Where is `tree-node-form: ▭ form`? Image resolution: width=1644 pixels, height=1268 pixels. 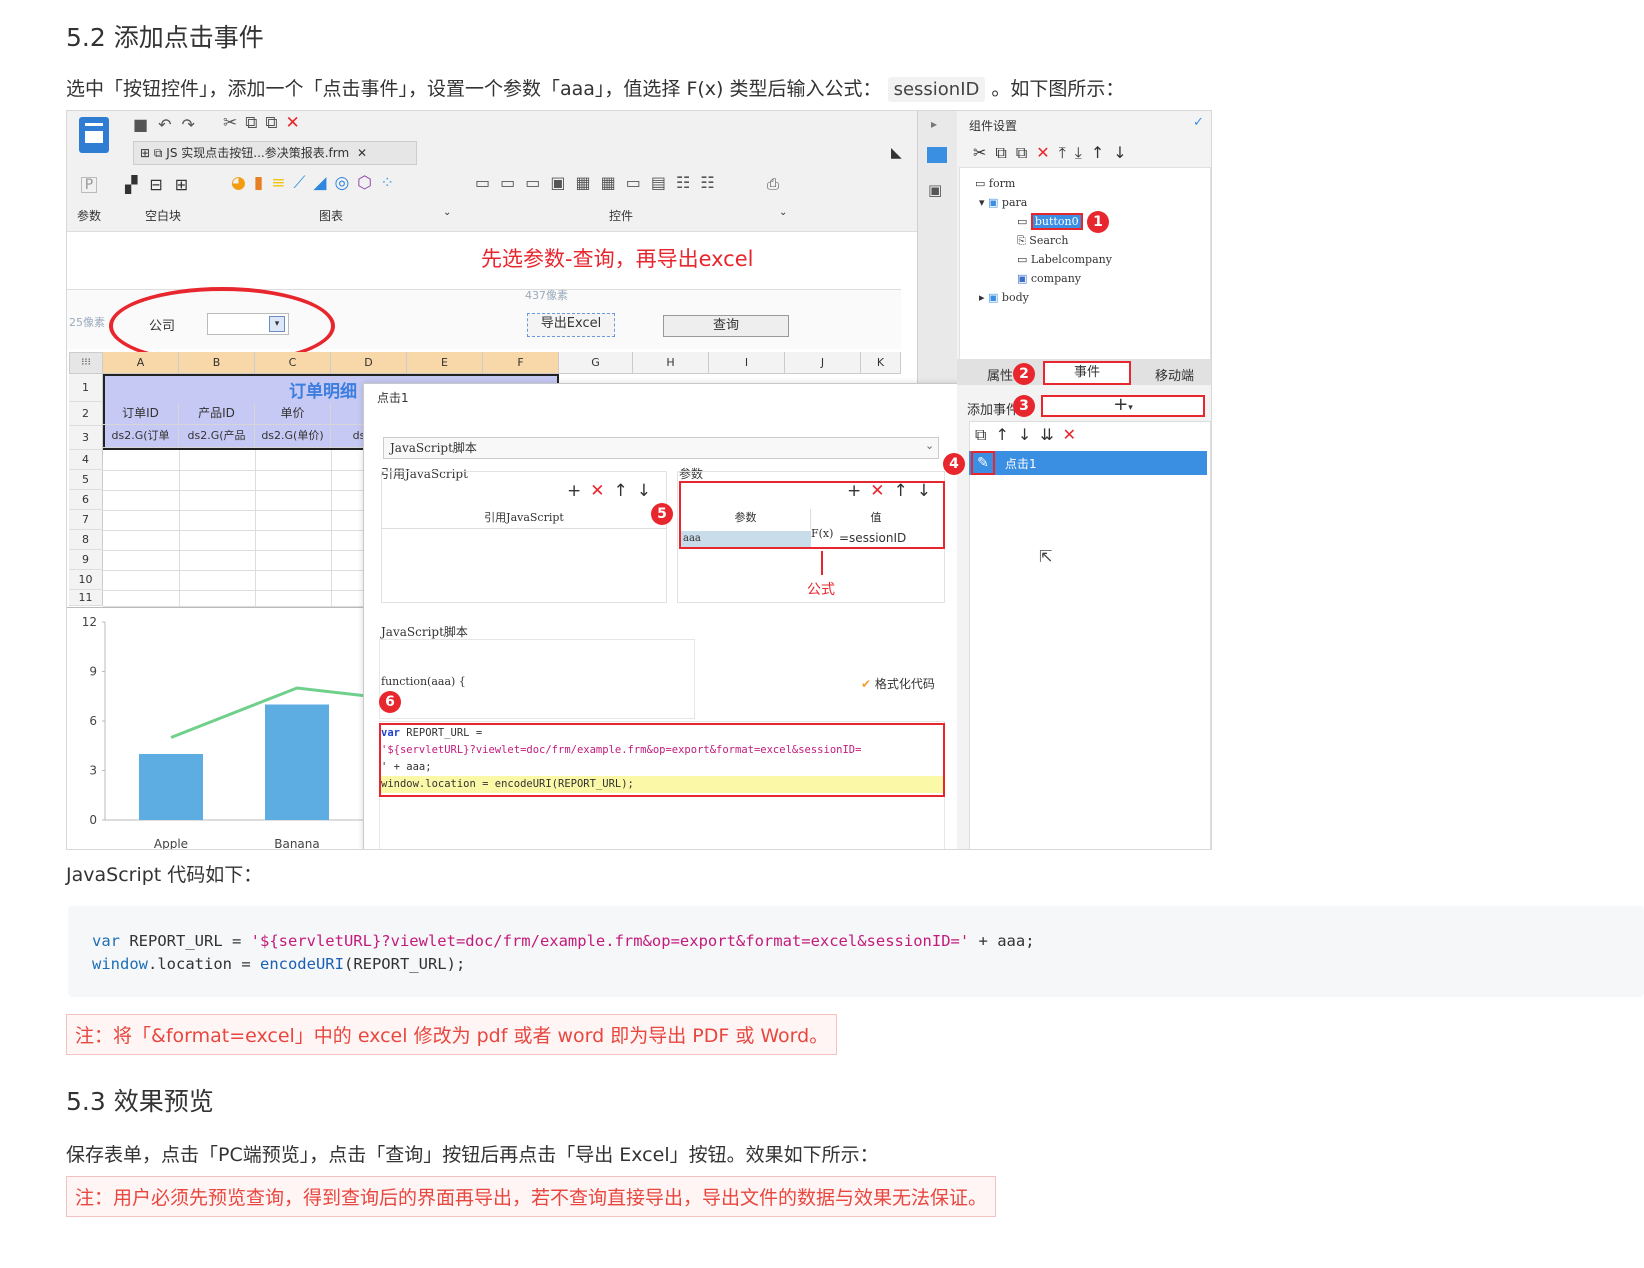 tree-node-form: ▭ form is located at coordinates (995, 183).